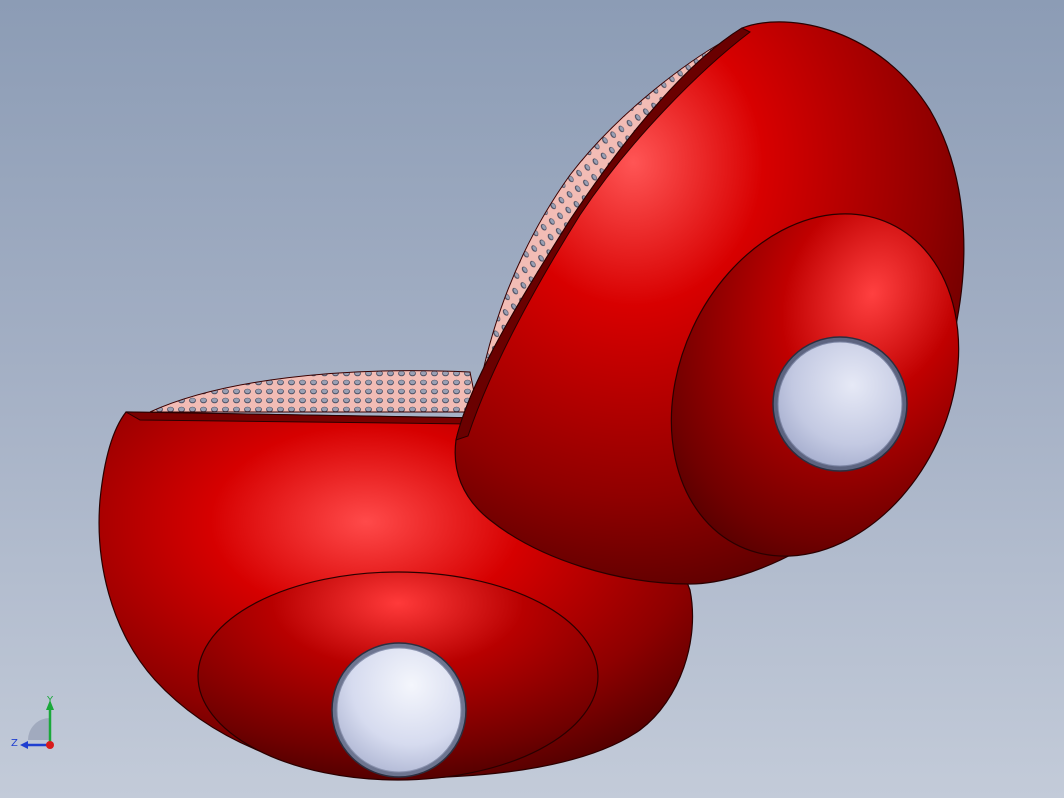 Image resolution: width=1064 pixels, height=798 pixels. I want to click on z-axis-label: Z, so click(14, 743).